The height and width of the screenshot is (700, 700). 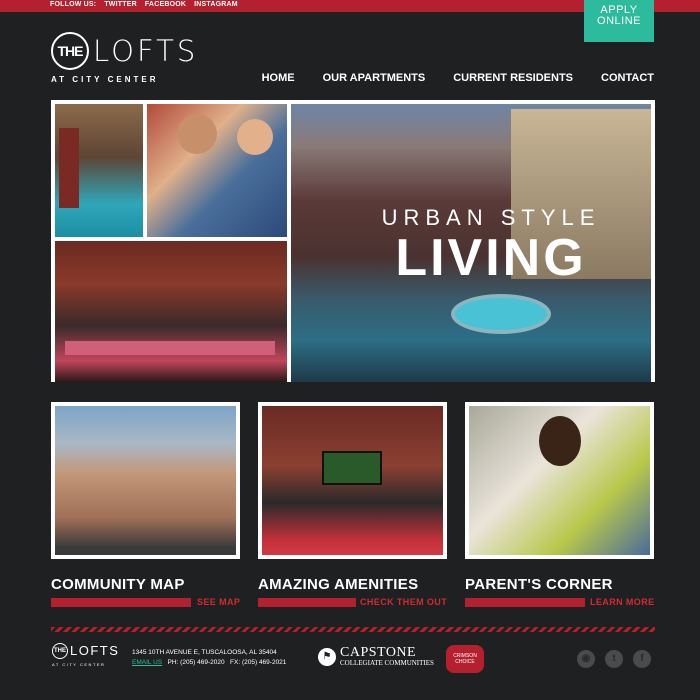 What do you see at coordinates (539, 584) in the screenshot?
I see `parents-corner-title: PARENT'S CORNER` at bounding box center [539, 584].